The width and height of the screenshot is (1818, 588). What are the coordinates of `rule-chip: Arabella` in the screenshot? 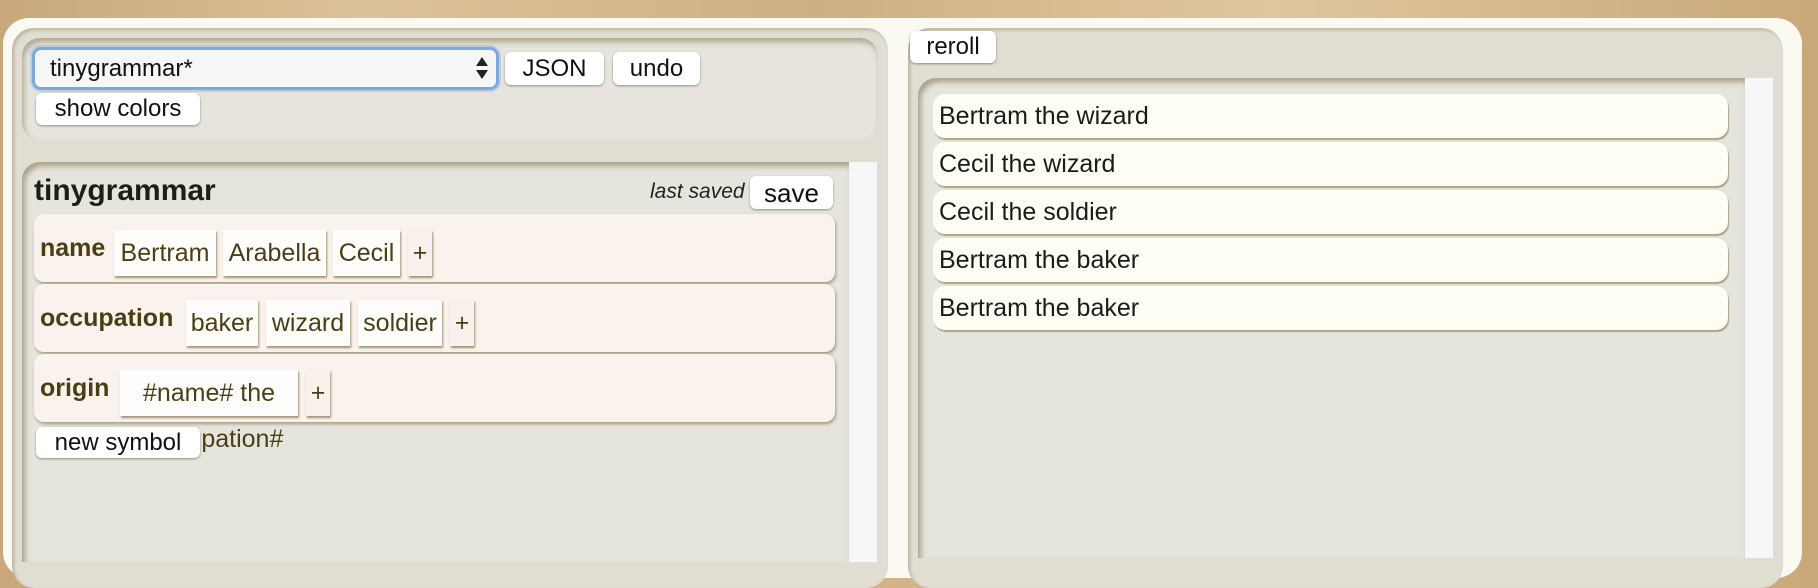 It's located at (274, 253).